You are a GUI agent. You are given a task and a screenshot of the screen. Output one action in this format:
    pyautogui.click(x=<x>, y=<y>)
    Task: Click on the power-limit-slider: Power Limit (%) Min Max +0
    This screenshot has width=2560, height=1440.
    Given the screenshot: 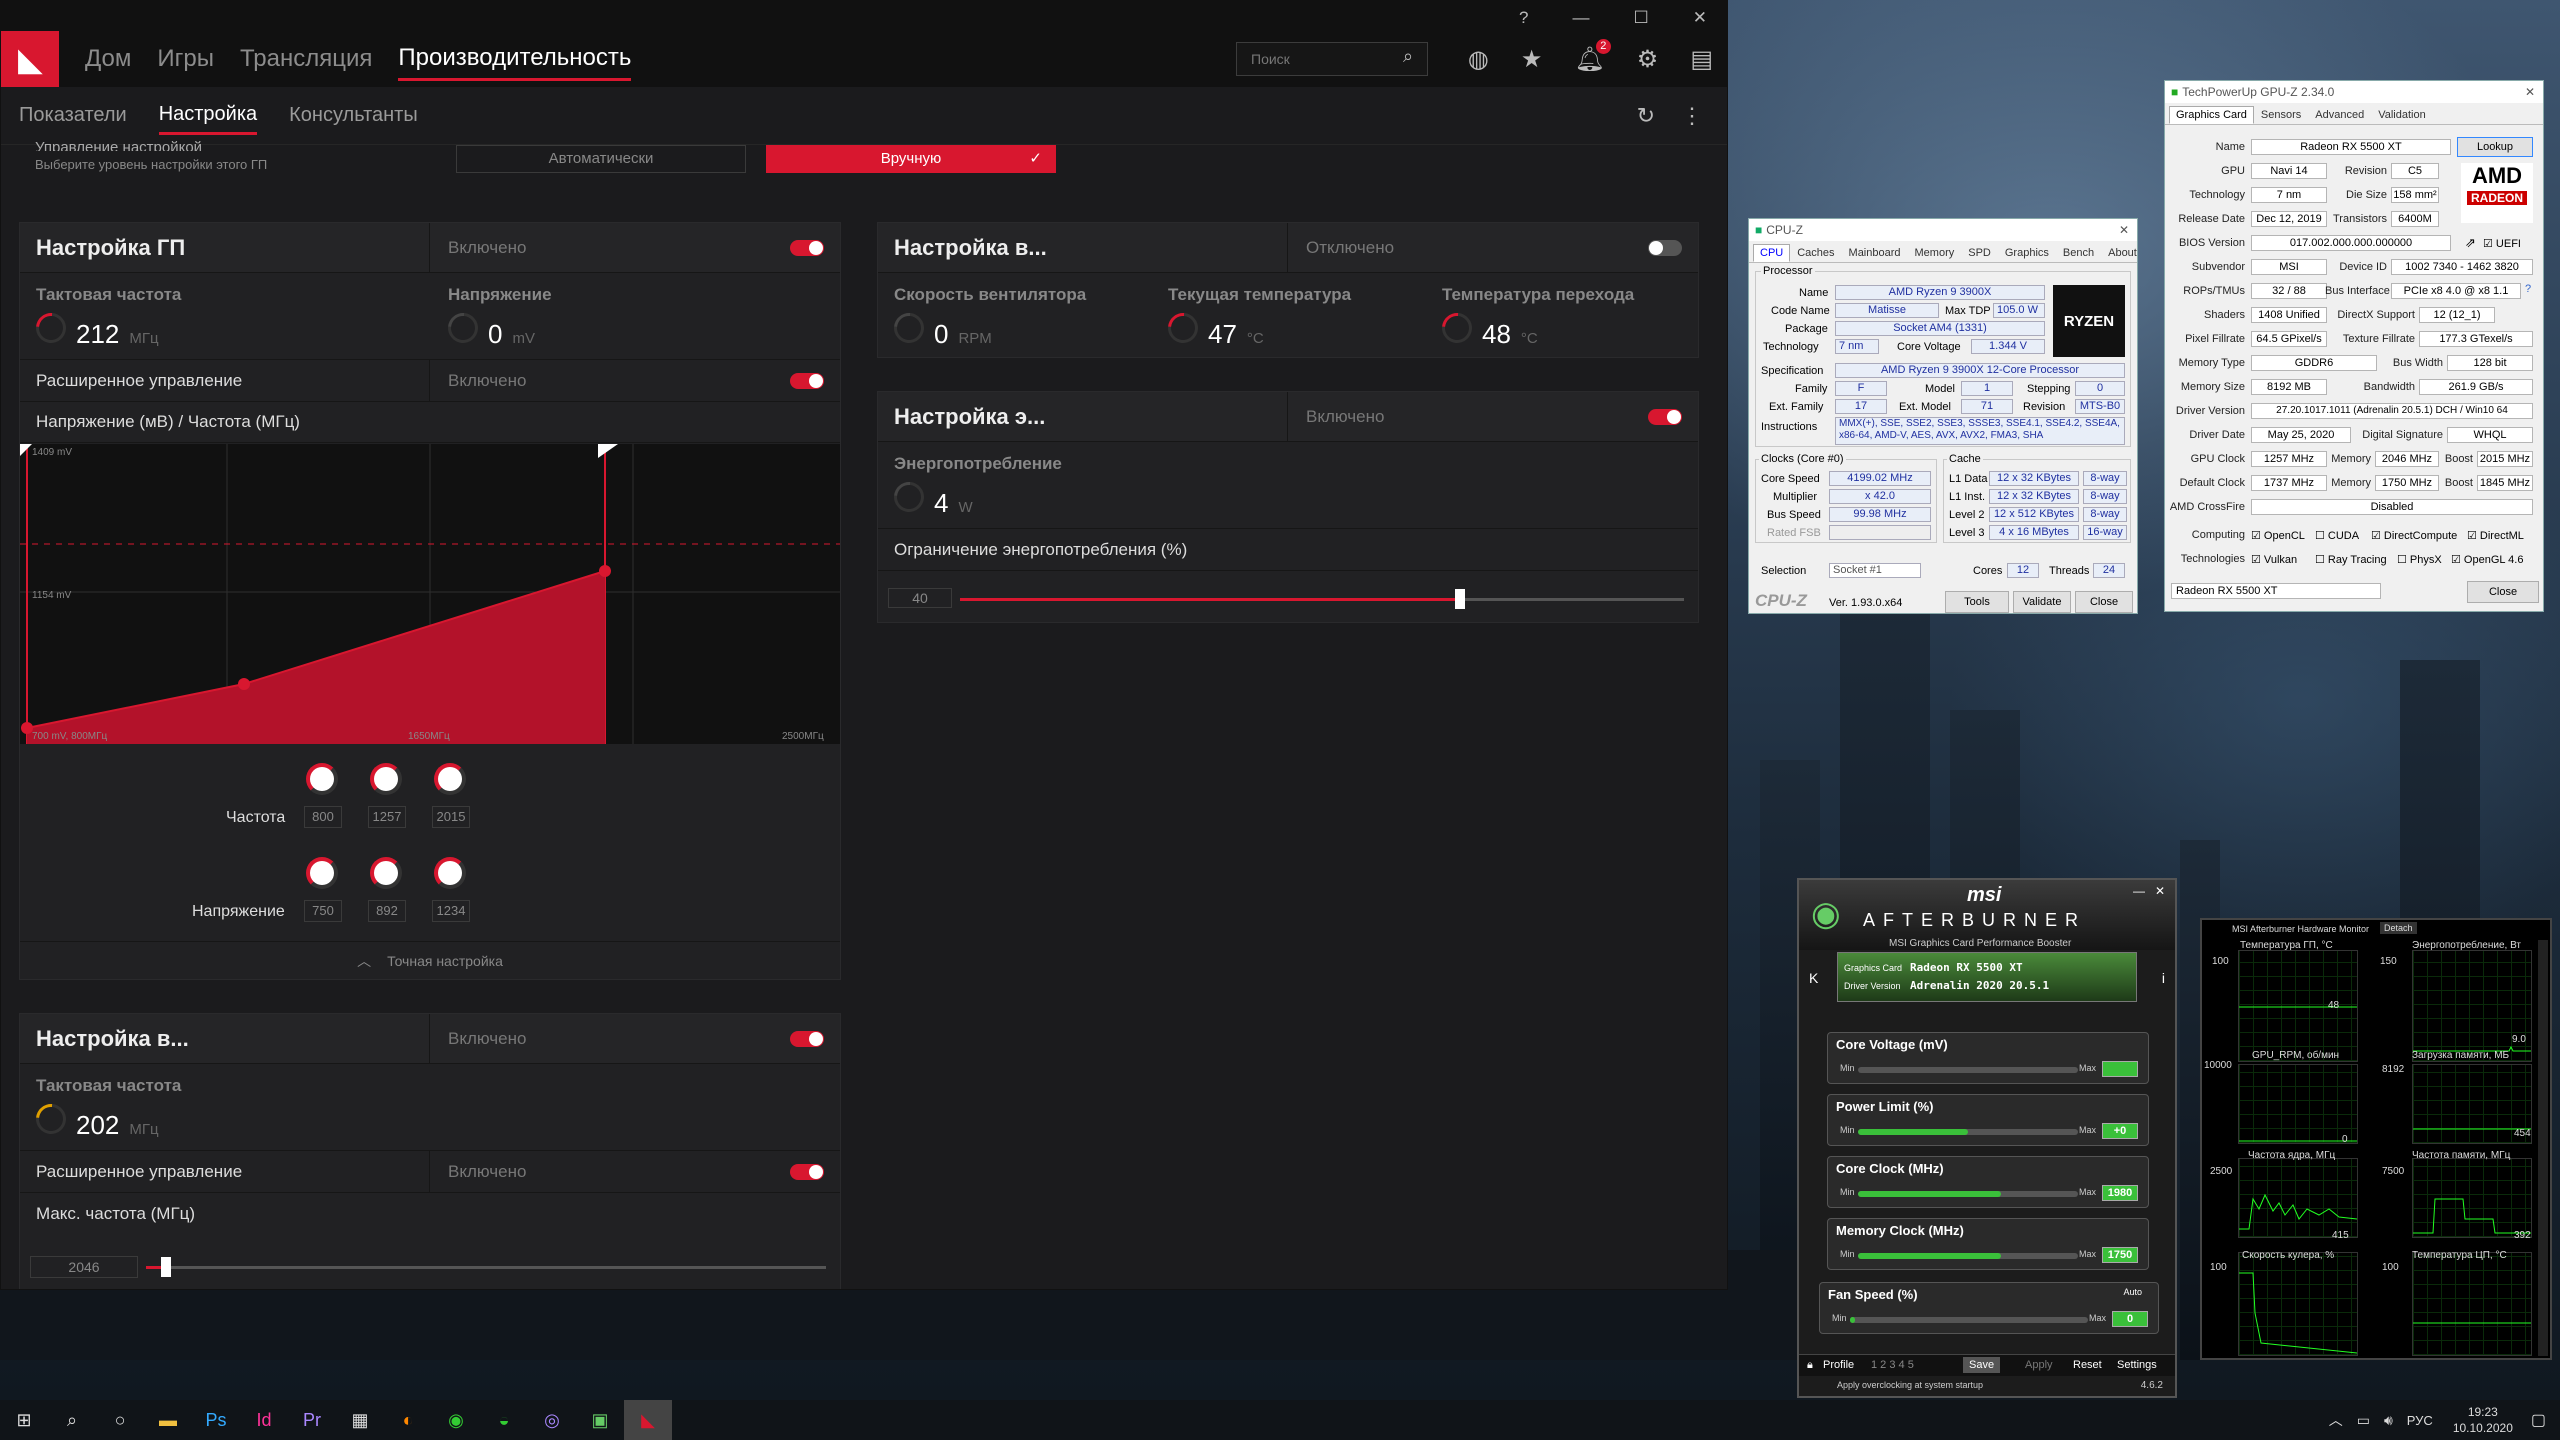 What is the action you would take?
    pyautogui.click(x=1988, y=1120)
    